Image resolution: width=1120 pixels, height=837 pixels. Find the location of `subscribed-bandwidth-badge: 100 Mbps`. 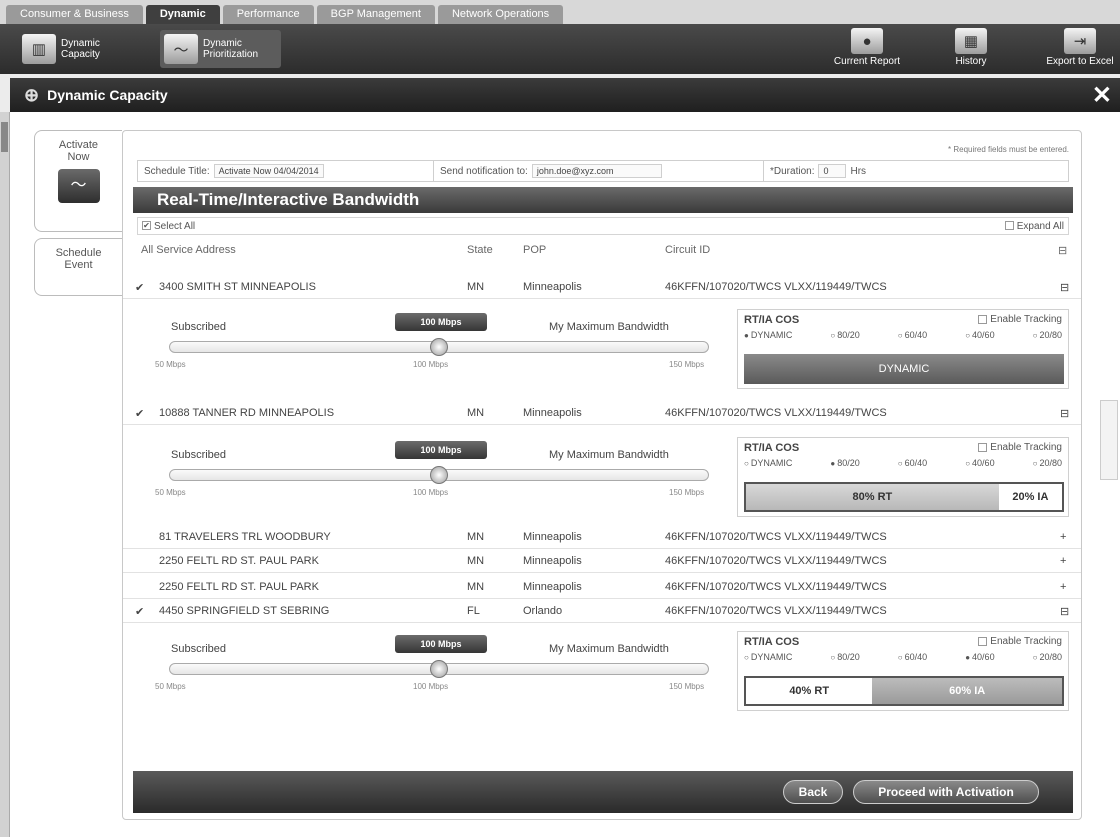

subscribed-bandwidth-badge: 100 Mbps is located at coordinates (441, 322).